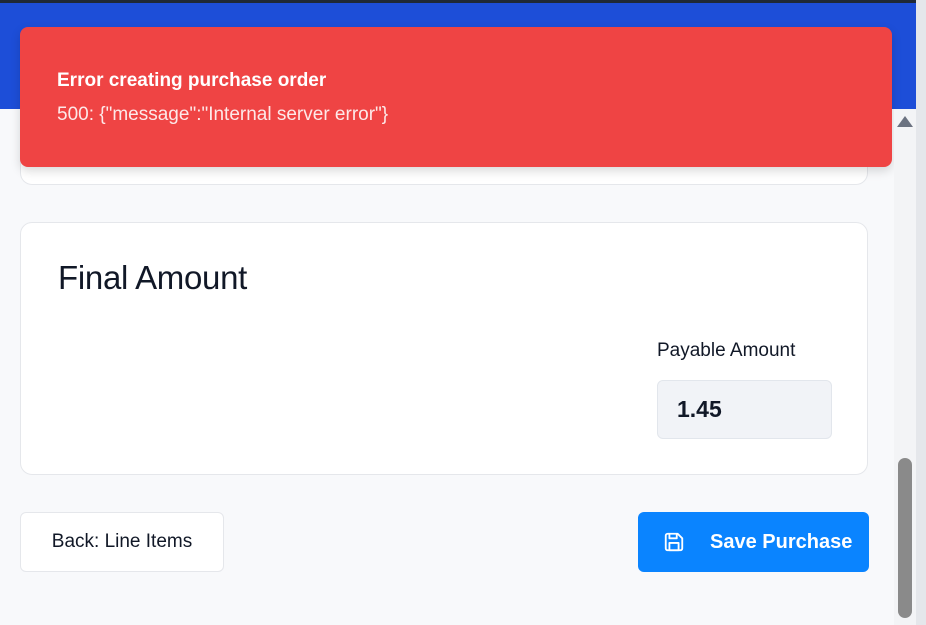  I want to click on error-toast-message: 500: {"message":"Internal server error"}, so click(223, 114).